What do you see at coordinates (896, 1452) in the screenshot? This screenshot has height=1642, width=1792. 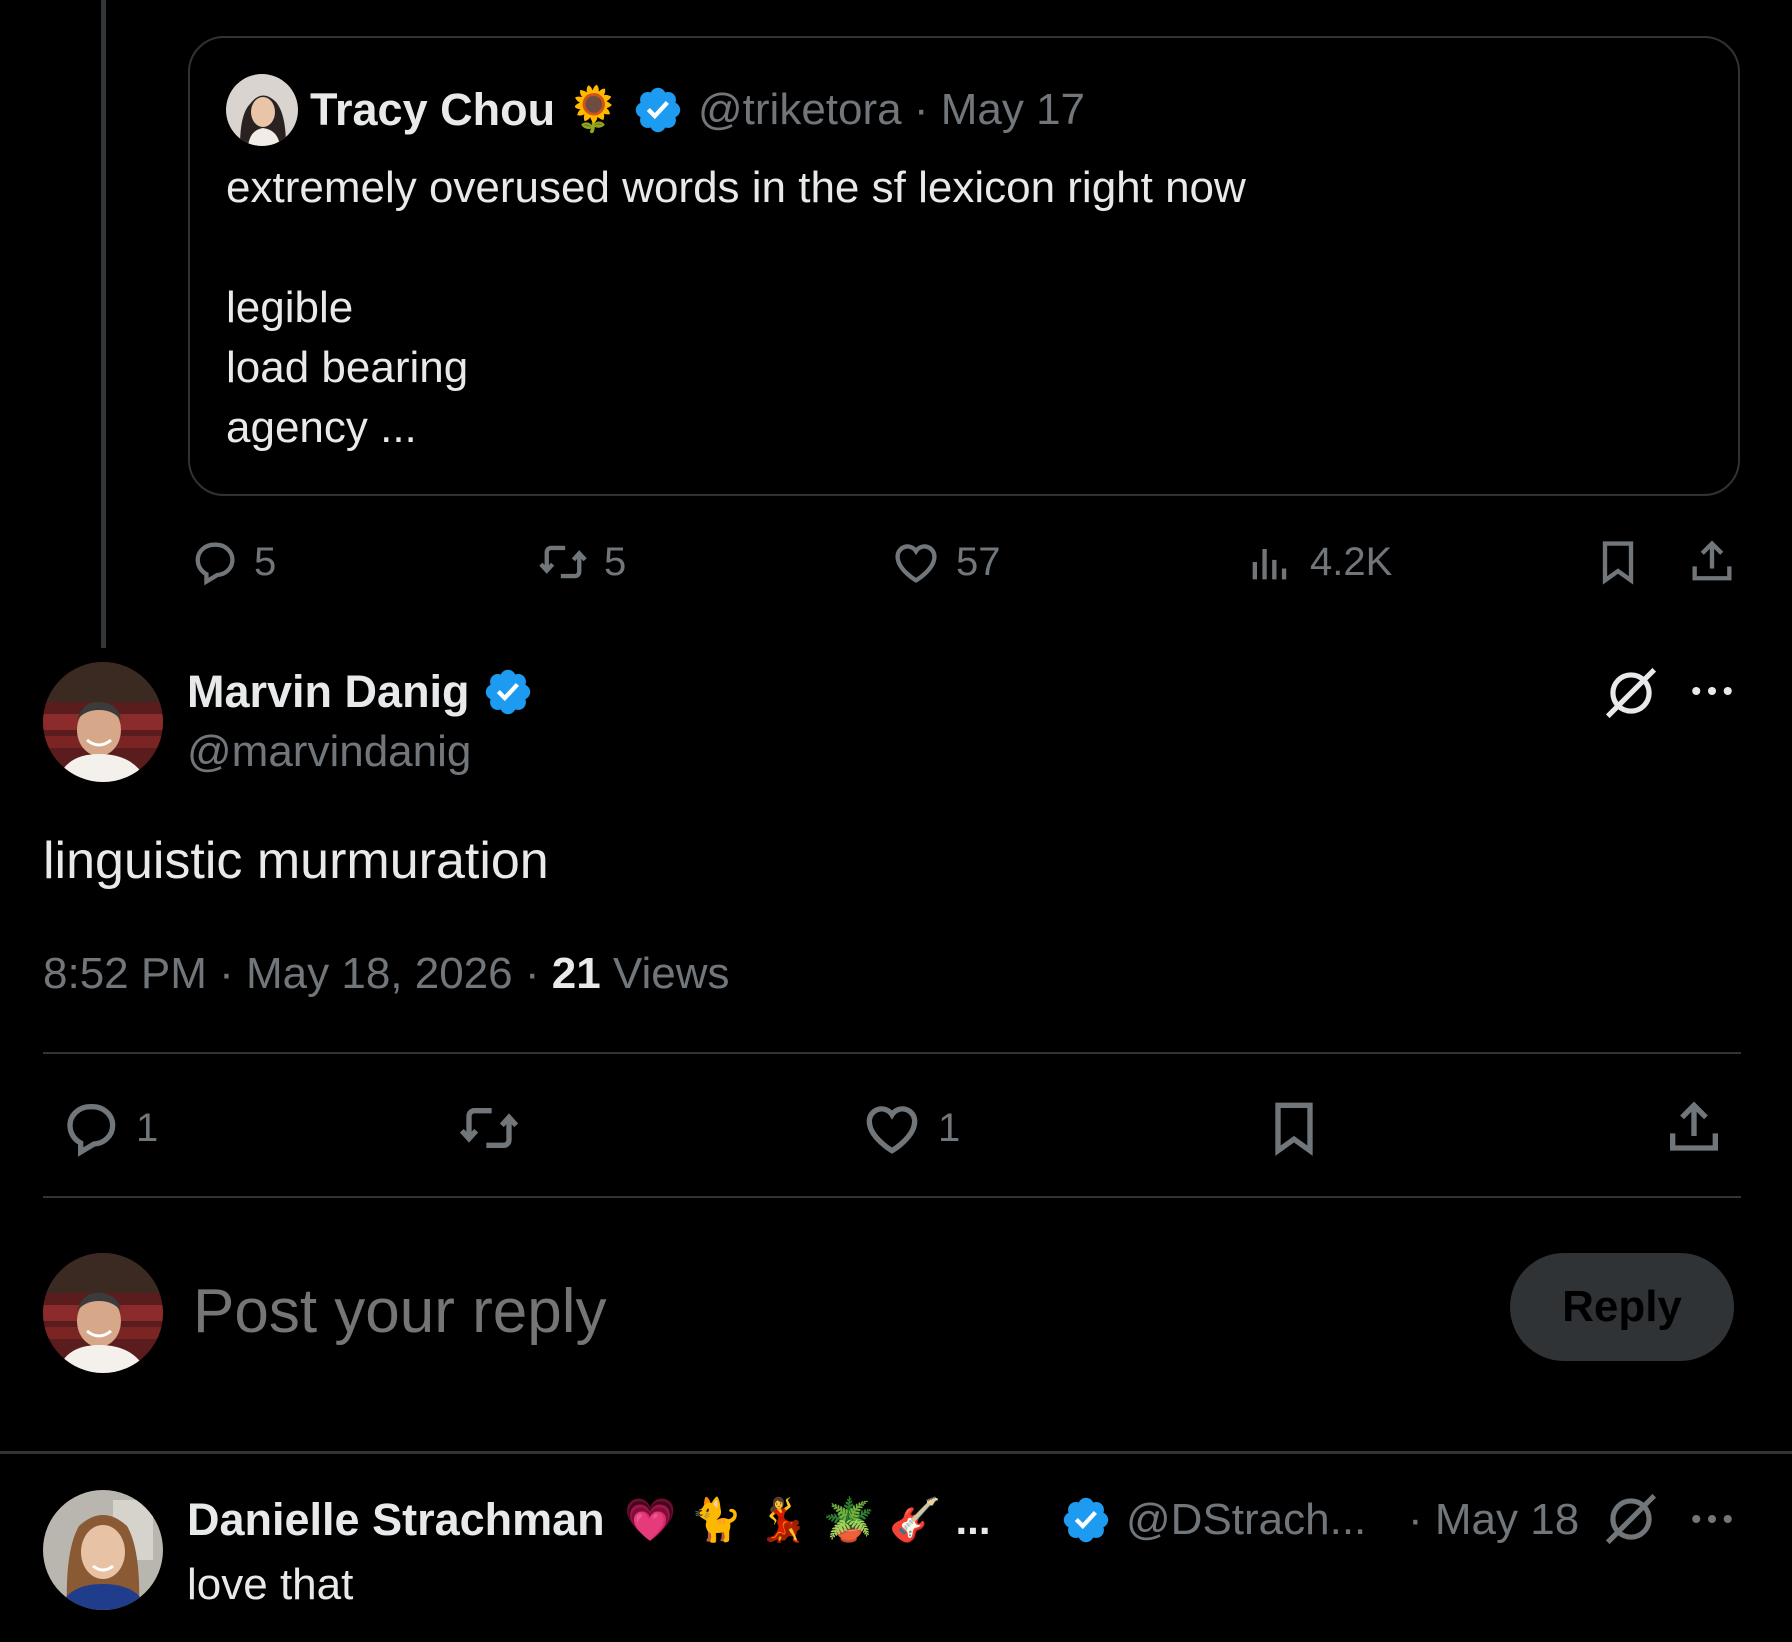 I see `section-divider` at bounding box center [896, 1452].